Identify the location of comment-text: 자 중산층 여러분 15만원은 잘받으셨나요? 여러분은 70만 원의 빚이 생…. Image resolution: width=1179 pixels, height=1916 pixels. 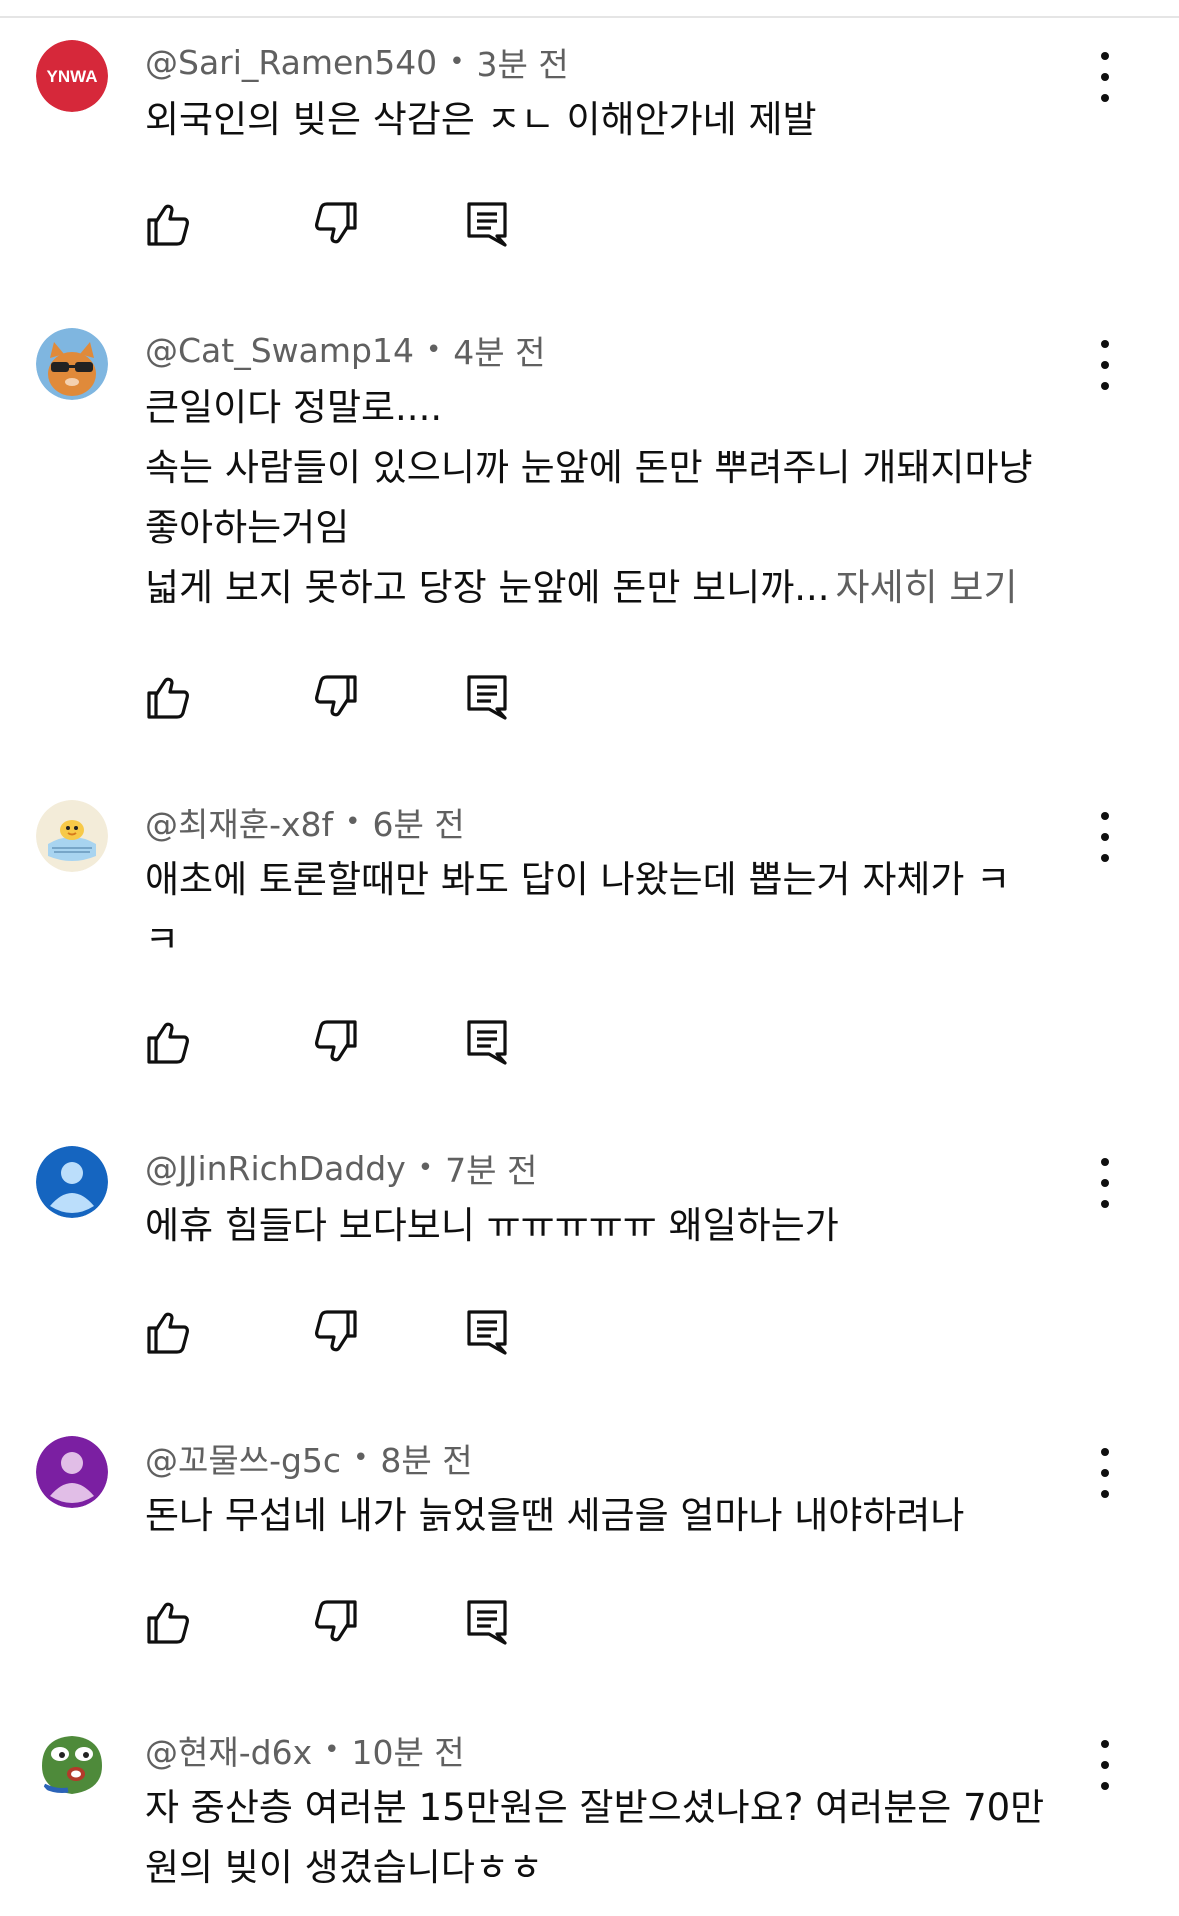
(620, 1838).